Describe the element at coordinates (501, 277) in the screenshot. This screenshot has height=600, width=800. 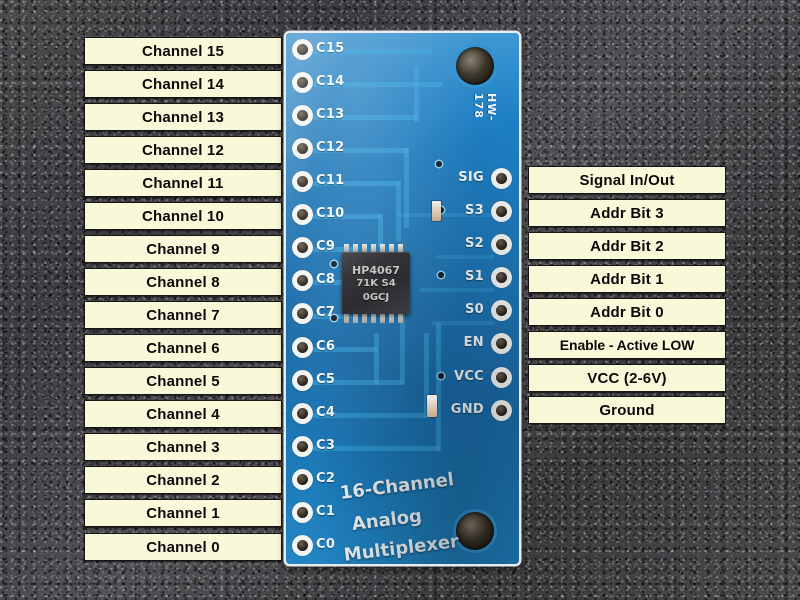
I see `pad-s1` at that location.